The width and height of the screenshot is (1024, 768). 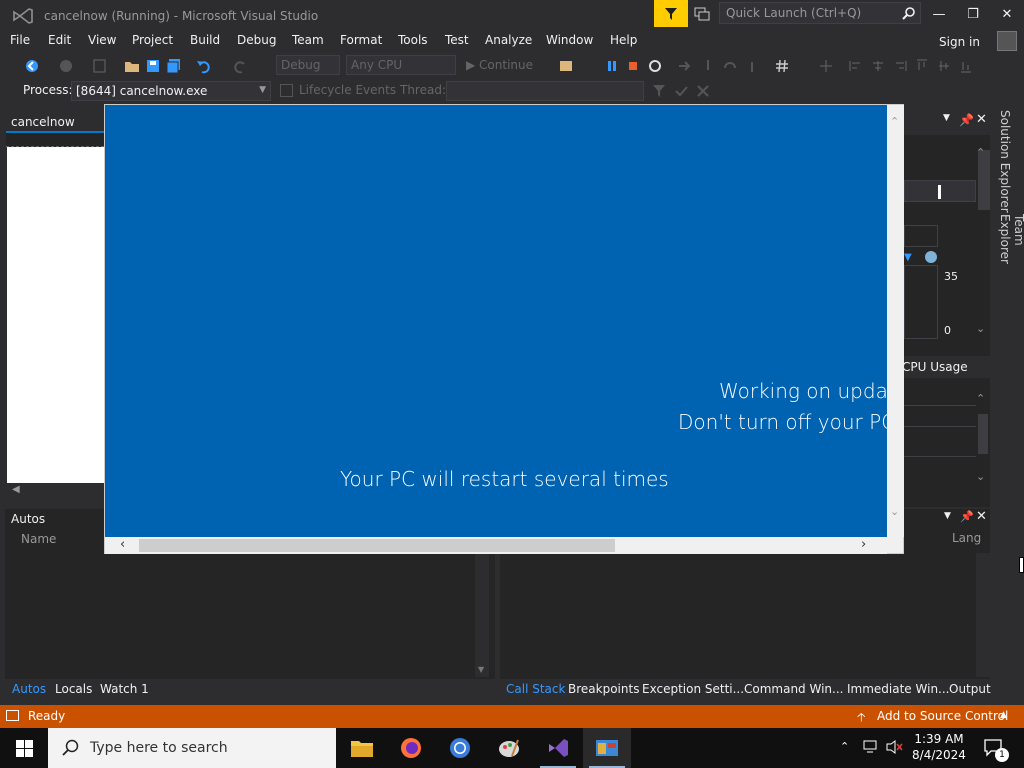 I want to click on minimize-button: —, so click(x=939, y=14).